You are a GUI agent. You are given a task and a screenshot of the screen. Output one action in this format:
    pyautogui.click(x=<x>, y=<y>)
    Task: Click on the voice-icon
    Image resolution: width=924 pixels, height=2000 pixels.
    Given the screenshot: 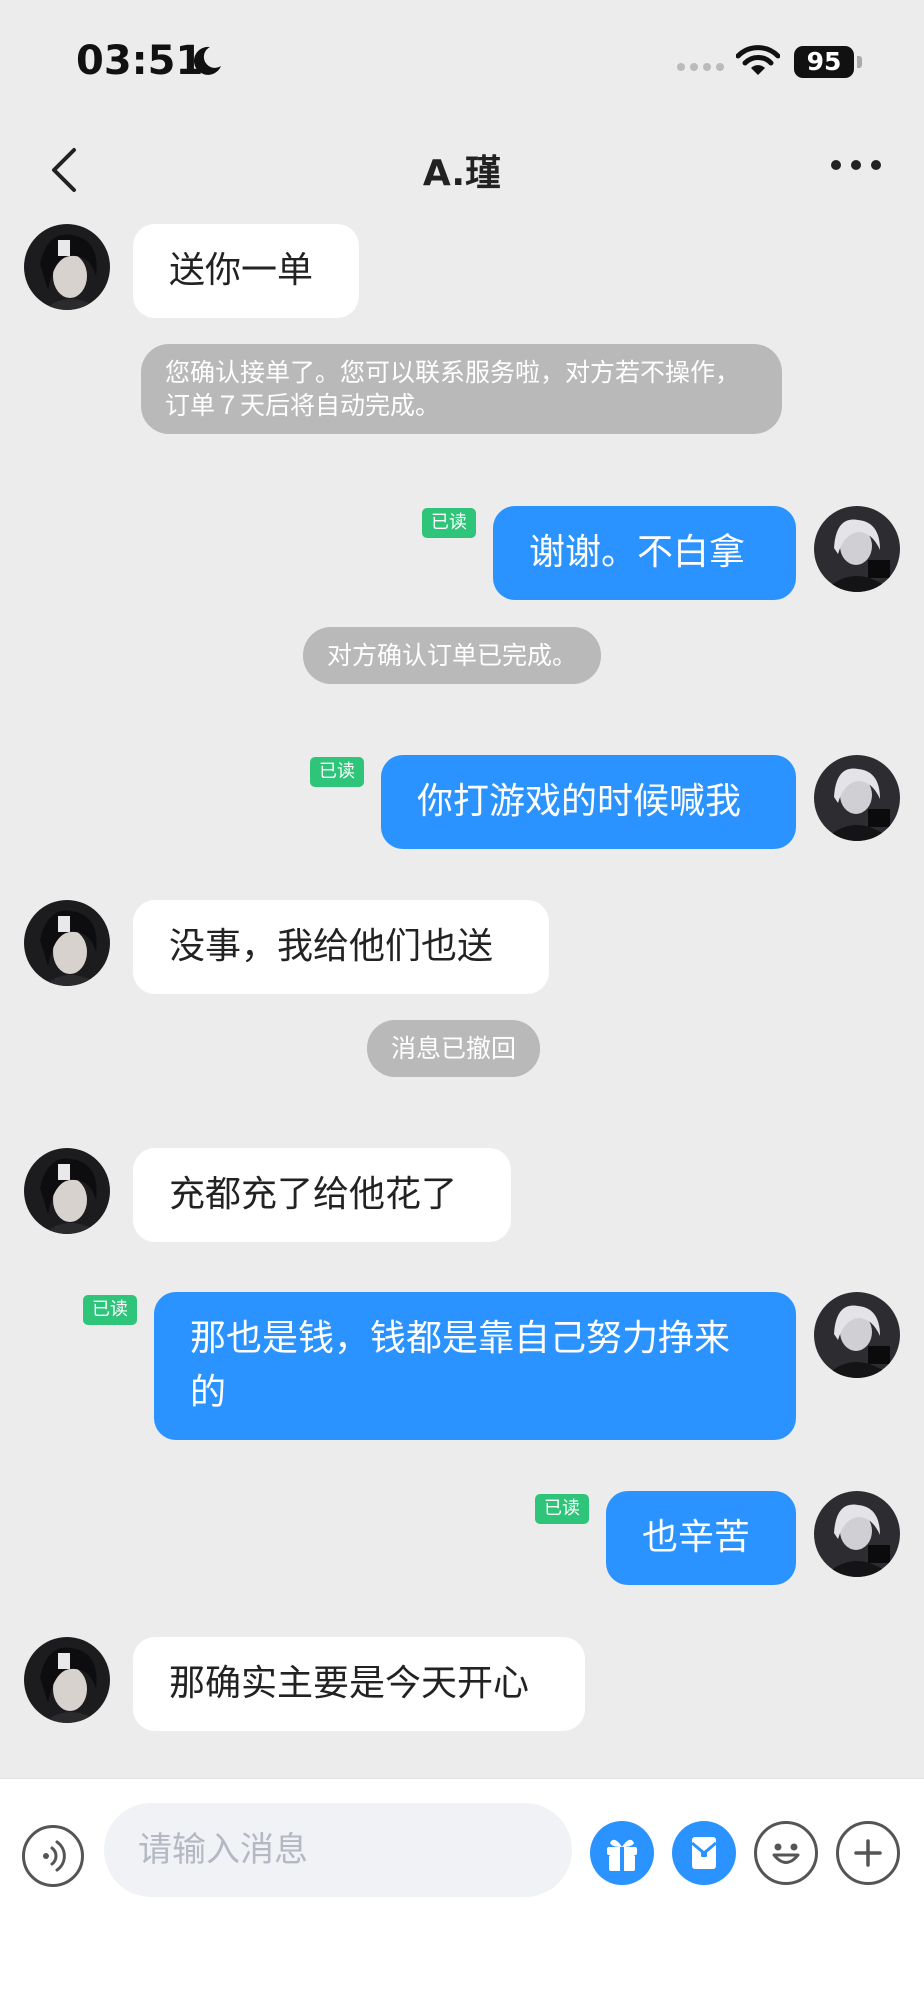 What is the action you would take?
    pyautogui.click(x=54, y=1856)
    